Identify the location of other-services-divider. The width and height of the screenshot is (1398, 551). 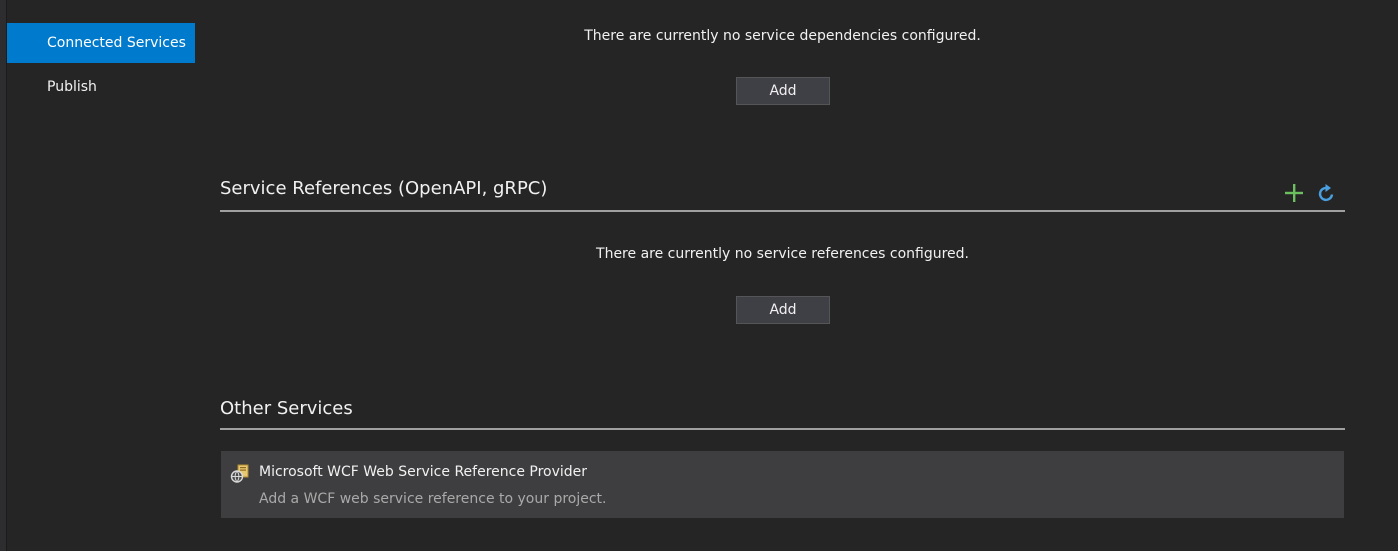
(782, 429).